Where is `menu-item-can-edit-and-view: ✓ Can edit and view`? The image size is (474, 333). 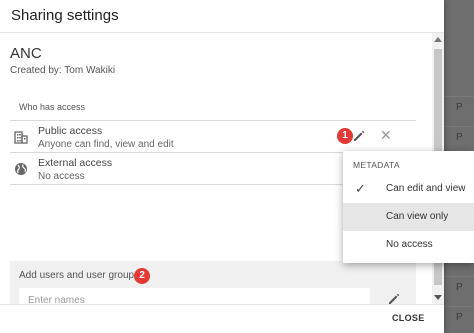 menu-item-can-edit-and-view: ✓ Can edit and view is located at coordinates (408, 189).